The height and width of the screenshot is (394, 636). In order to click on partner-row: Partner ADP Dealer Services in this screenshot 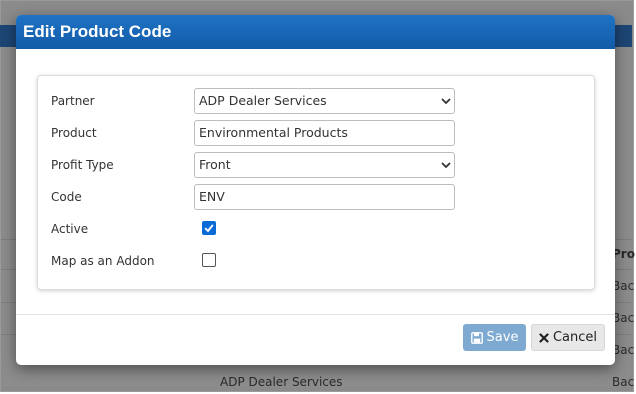, I will do `click(316, 101)`.